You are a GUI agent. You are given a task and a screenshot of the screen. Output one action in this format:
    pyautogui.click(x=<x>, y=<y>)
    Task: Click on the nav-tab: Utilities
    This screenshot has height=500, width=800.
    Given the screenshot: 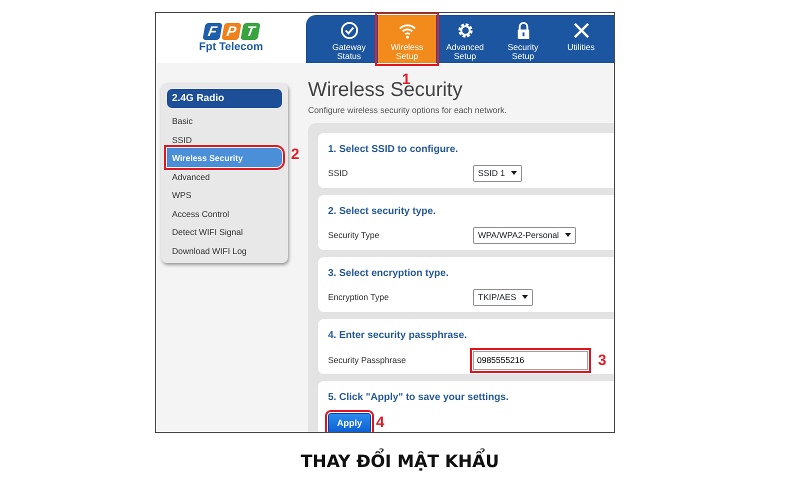 What is the action you would take?
    pyautogui.click(x=581, y=39)
    